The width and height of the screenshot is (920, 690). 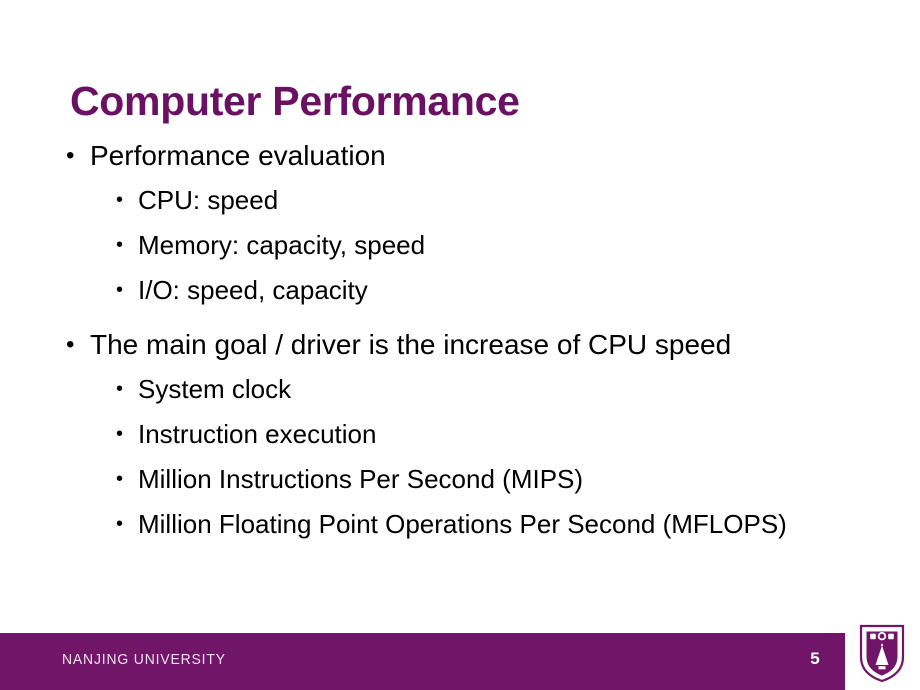 I want to click on bullet-text: Memory: capacity, speed, so click(x=282, y=245).